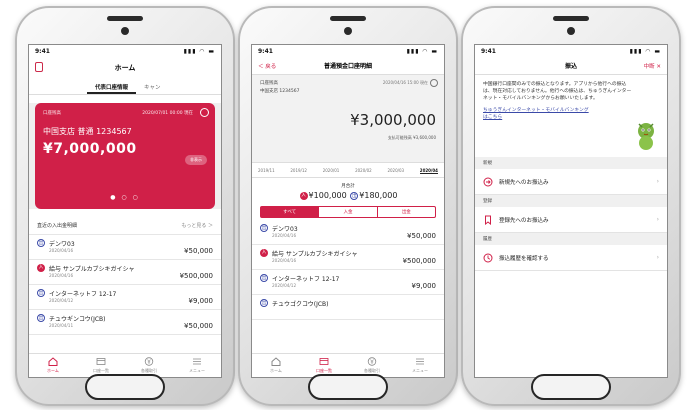  What do you see at coordinates (348, 66) in the screenshot?
I see `nav-bar: ＜ 戻る 普通預金口座明細` at bounding box center [348, 66].